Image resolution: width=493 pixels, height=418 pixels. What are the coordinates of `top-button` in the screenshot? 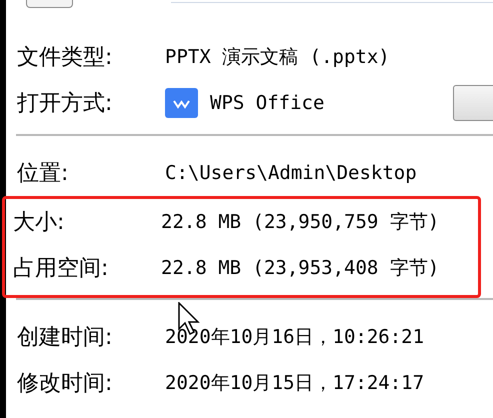 It's located at (49, 4).